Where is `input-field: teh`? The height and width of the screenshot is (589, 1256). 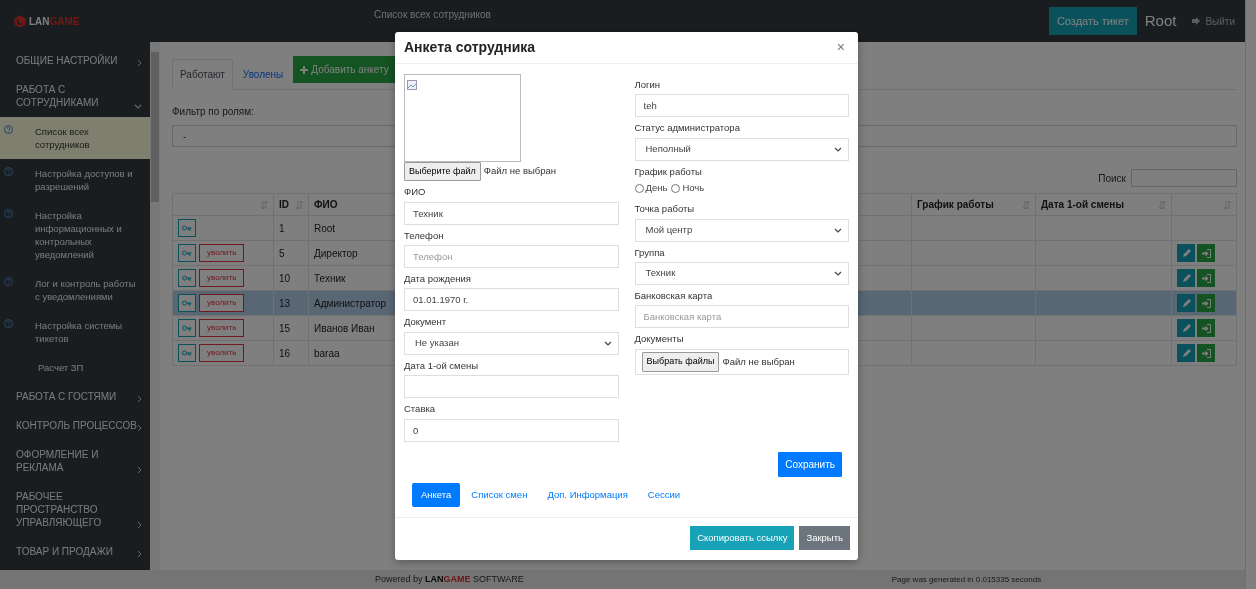 input-field: teh is located at coordinates (741, 106).